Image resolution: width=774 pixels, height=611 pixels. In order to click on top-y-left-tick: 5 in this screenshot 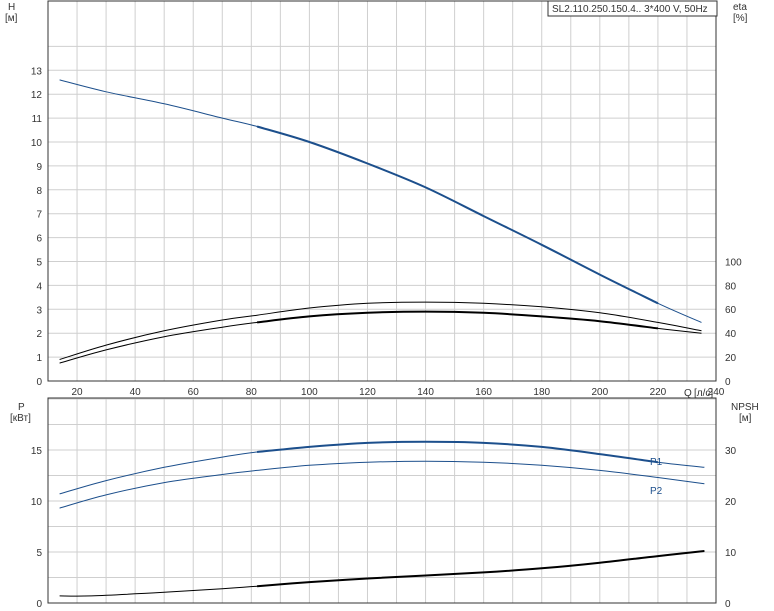, I will do `click(39, 263)`.